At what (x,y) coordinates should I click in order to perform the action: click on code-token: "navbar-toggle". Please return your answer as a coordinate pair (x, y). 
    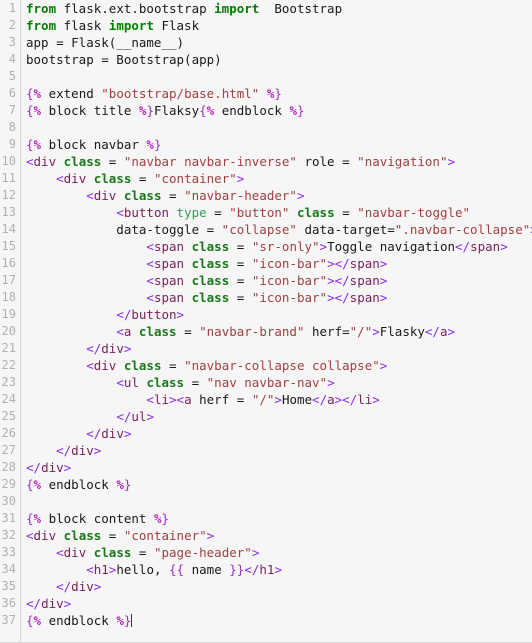
    Looking at the image, I should click on (414, 212).